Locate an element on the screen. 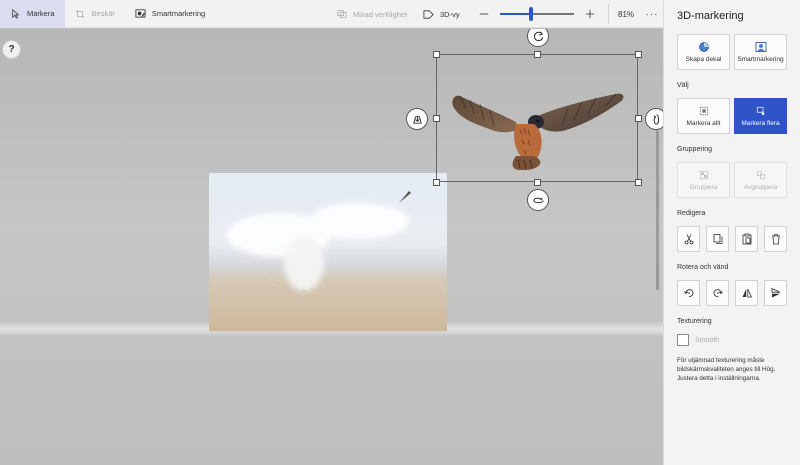 The height and width of the screenshot is (465, 800). select-multiple-label: Markera flera is located at coordinates (760, 123).